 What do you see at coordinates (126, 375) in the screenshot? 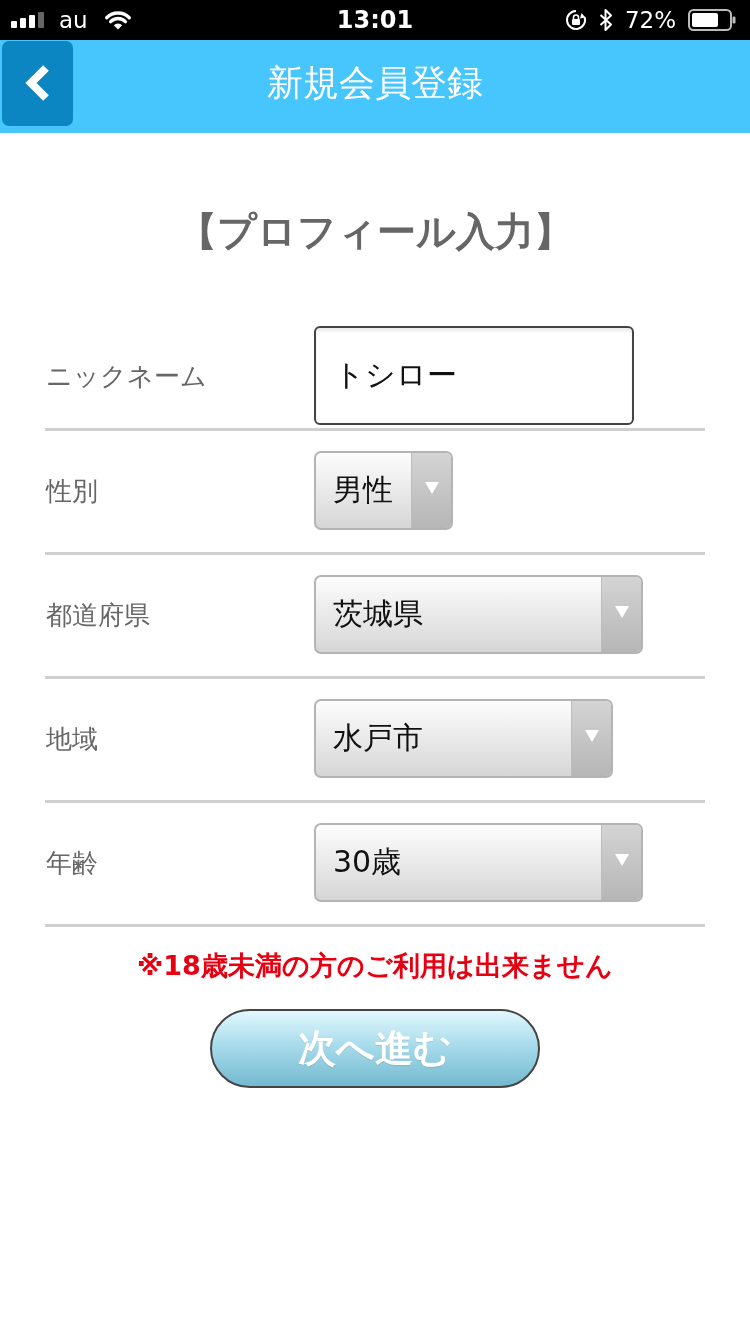
I see `field-label: ニックネーム` at bounding box center [126, 375].